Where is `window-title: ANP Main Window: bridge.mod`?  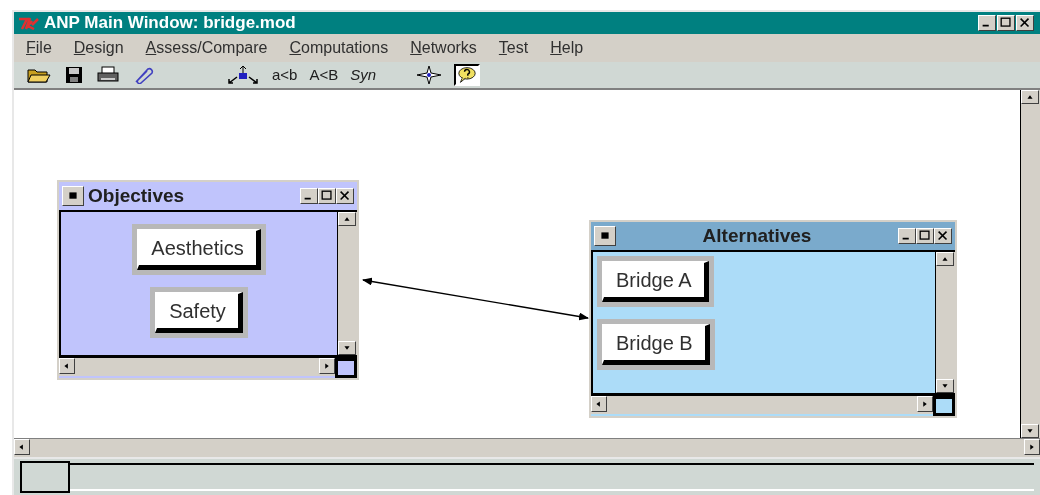 window-title: ANP Main Window: bridge.mod is located at coordinates (170, 23).